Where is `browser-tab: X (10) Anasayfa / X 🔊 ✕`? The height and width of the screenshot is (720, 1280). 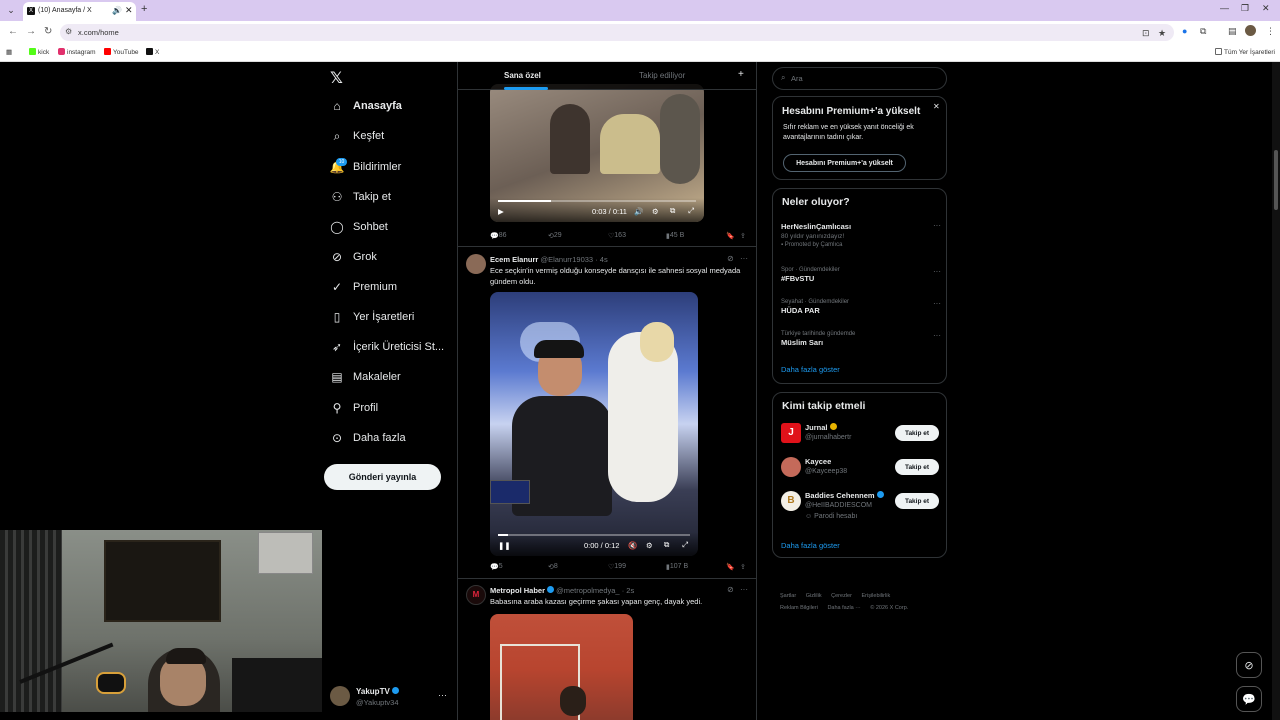 browser-tab: X (10) Anasayfa / X 🔊 ✕ is located at coordinates (79, 11).